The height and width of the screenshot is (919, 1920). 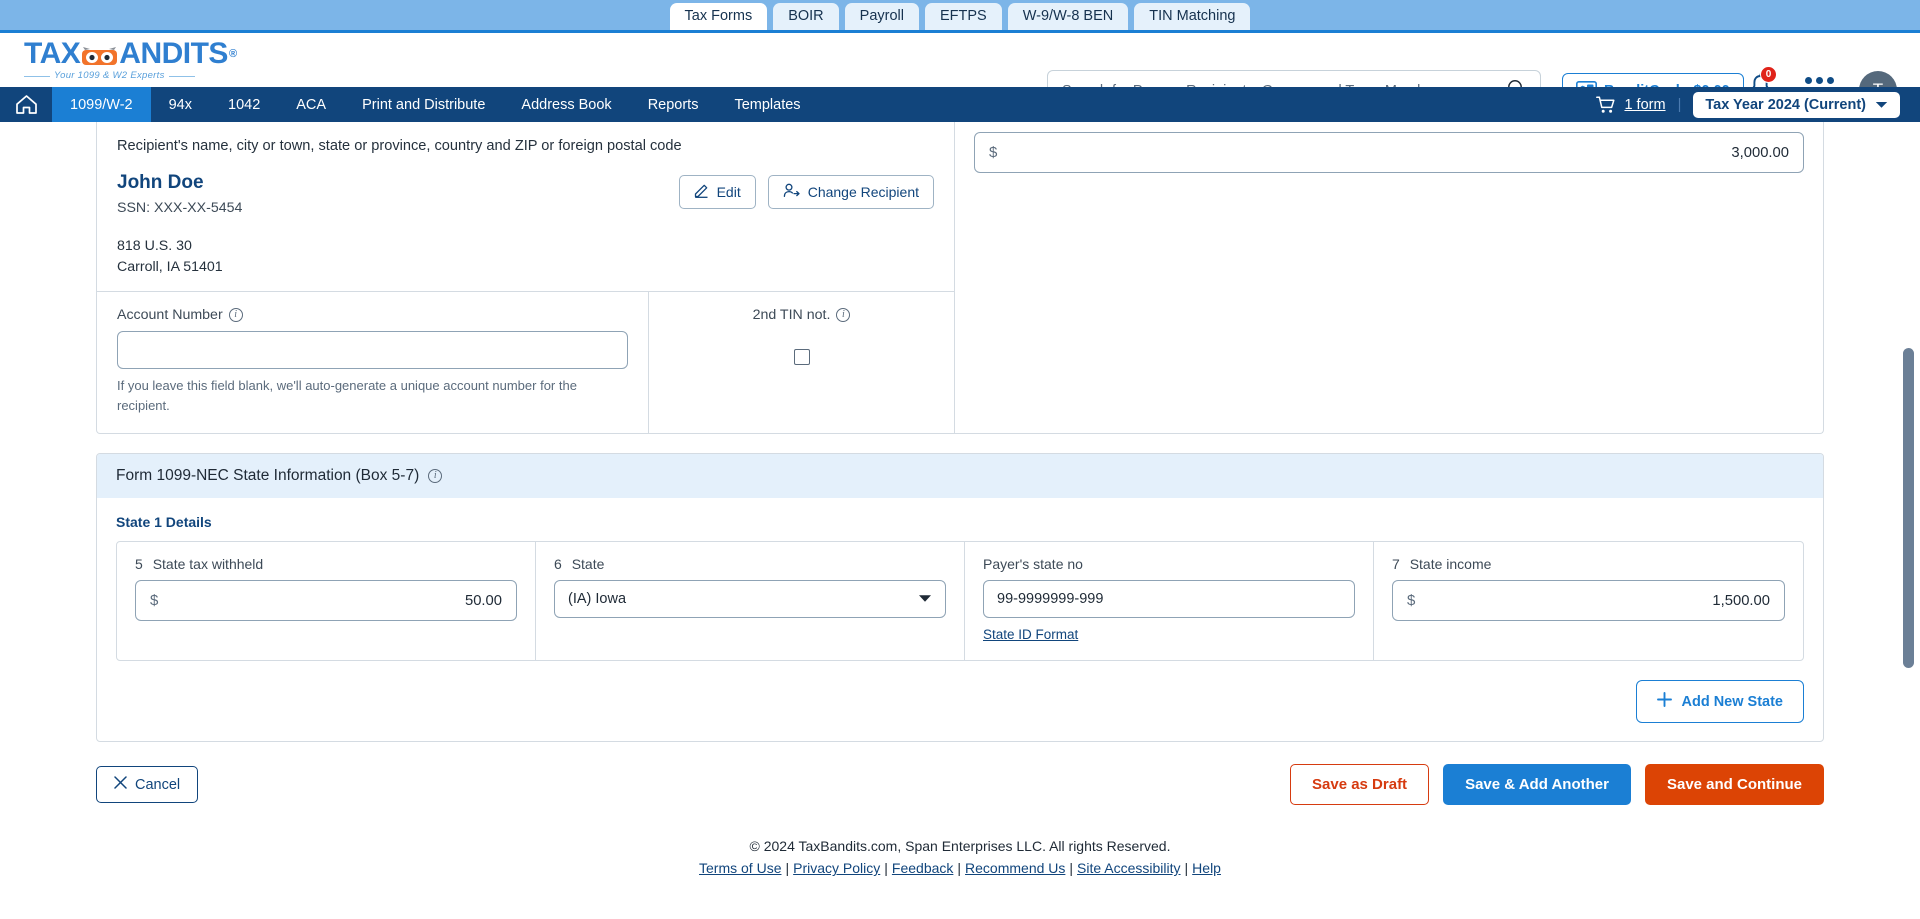 I want to click on state-1-details-title: State 1 Details, so click(x=164, y=522).